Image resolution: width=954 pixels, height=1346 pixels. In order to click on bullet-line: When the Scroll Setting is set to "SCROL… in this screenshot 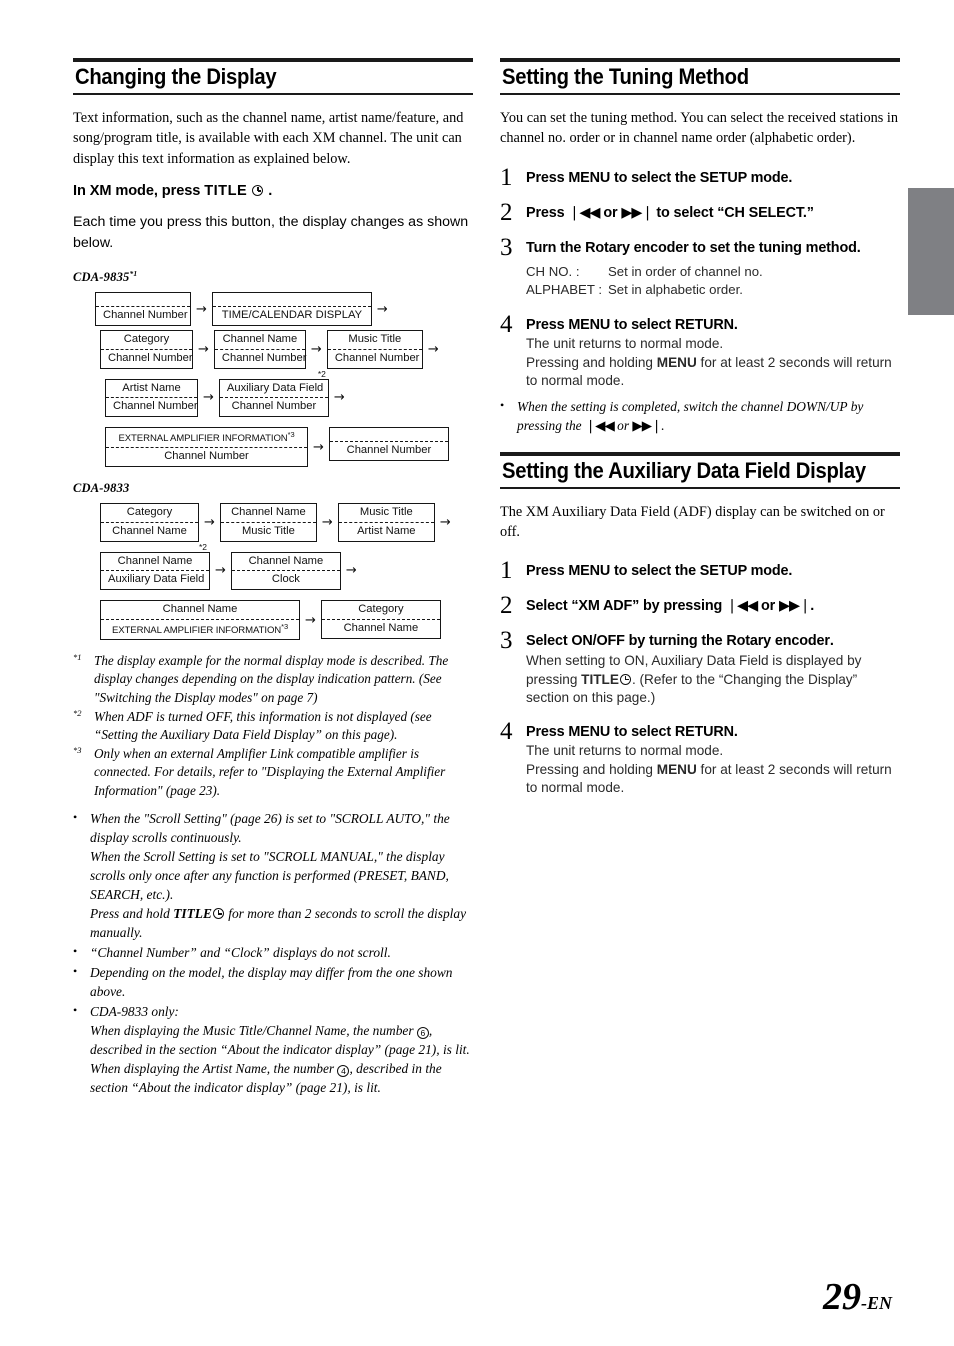, I will do `click(269, 875)`.